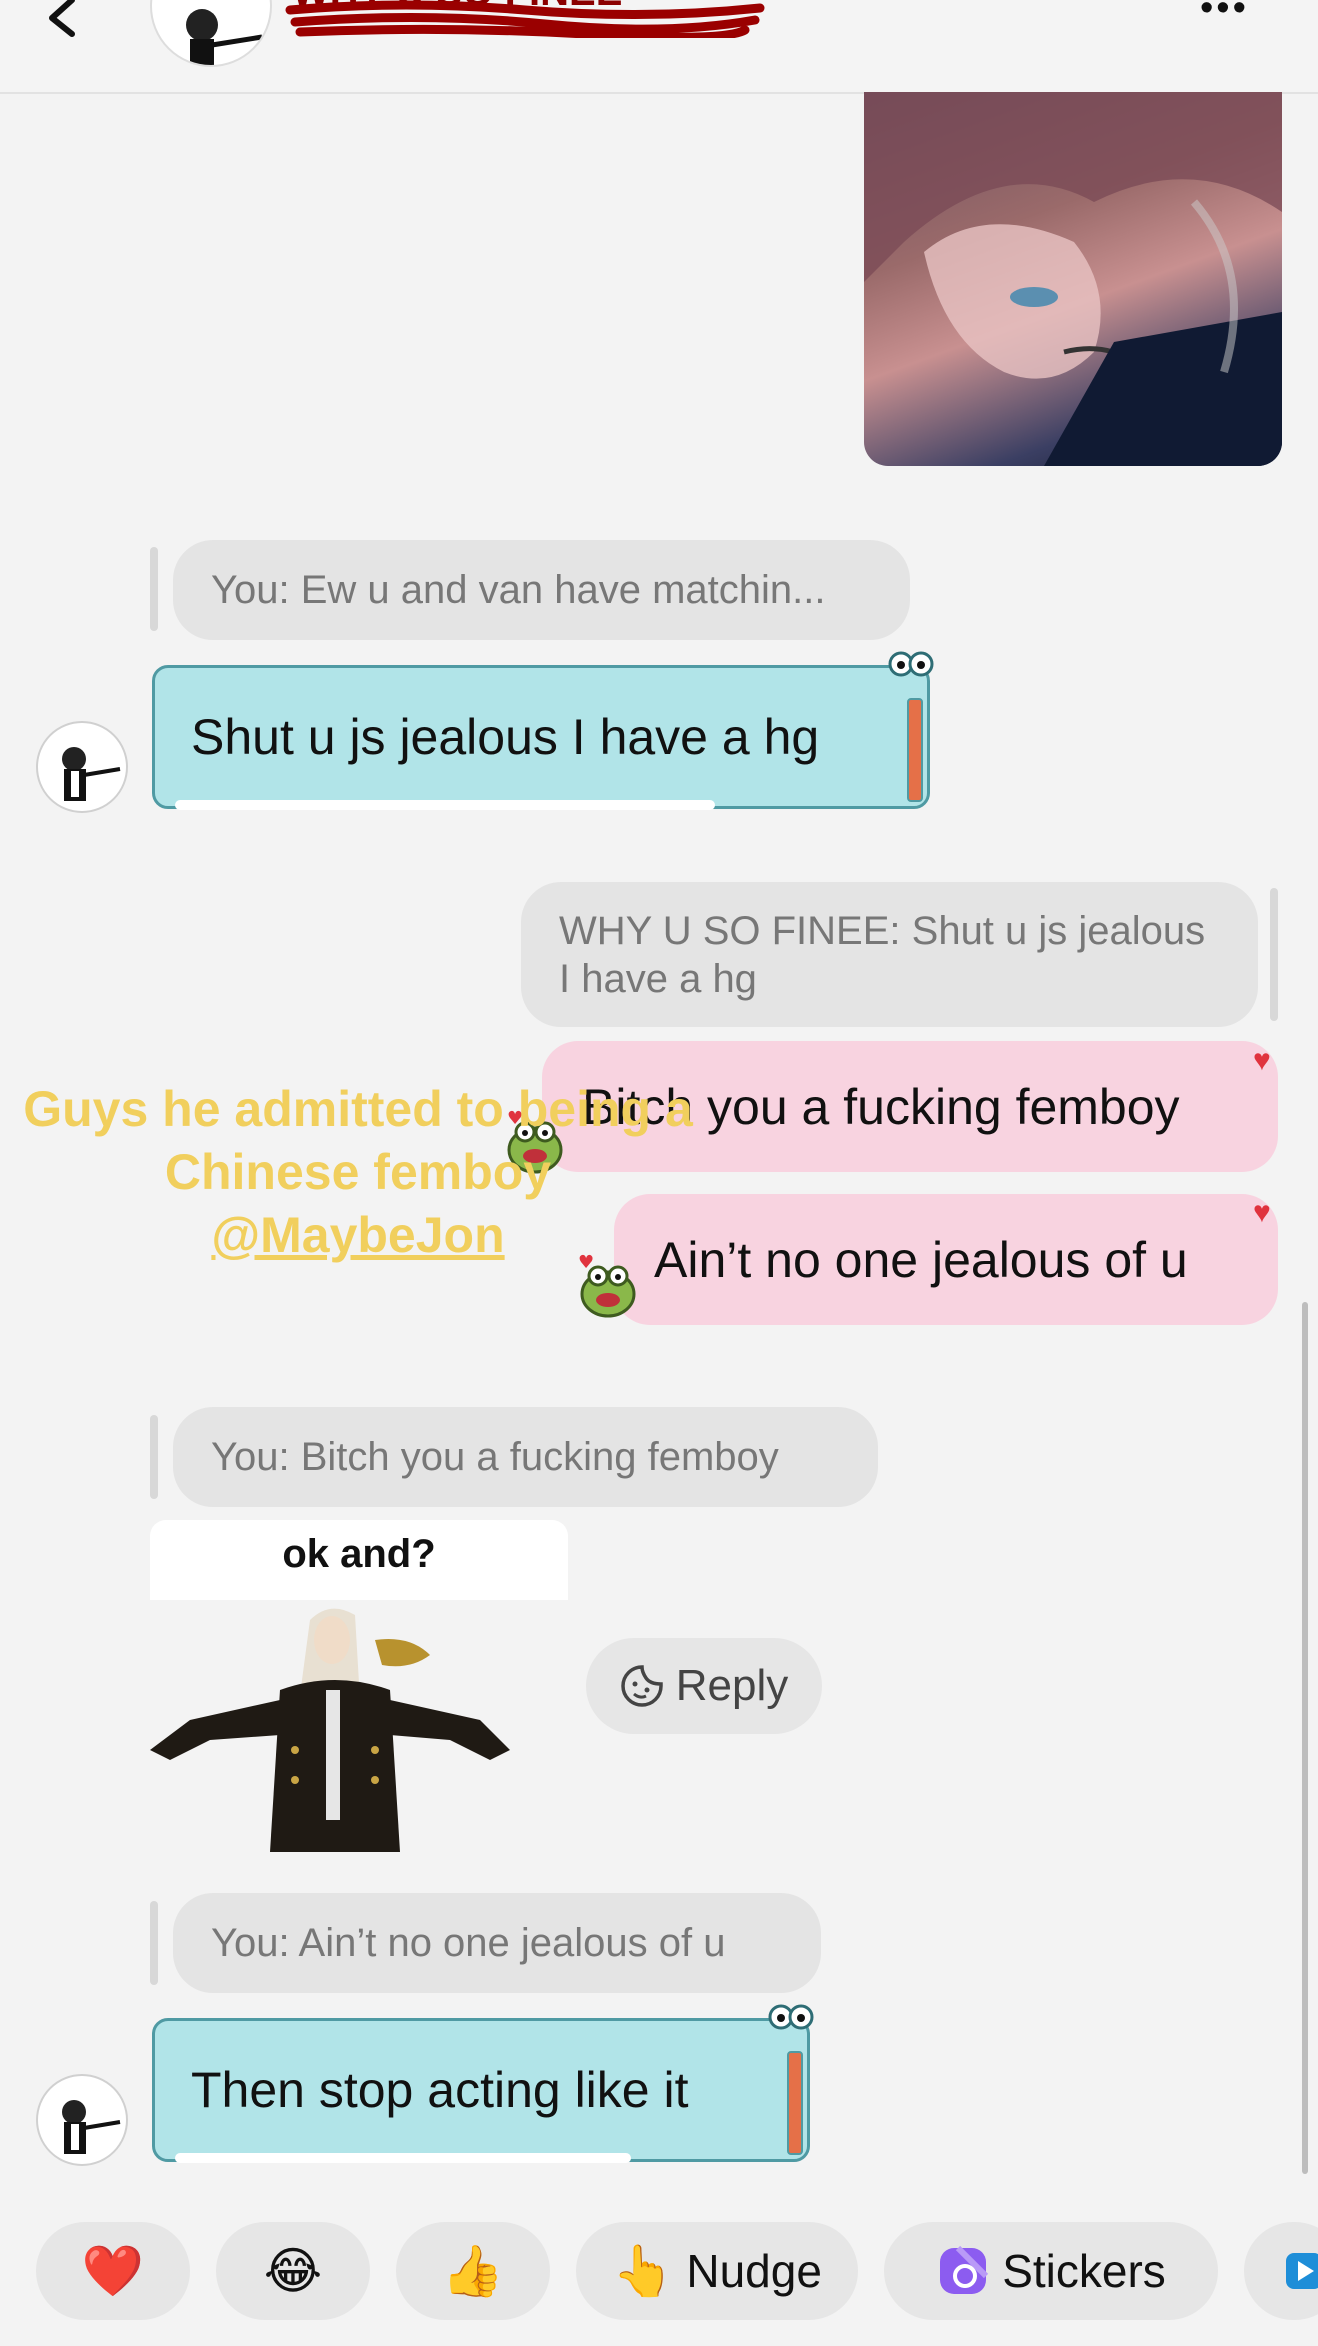 The image size is (1318, 2346). Describe the element at coordinates (921, 1259) in the screenshot. I see `message-text: Ain’t no one jealous of u` at that location.